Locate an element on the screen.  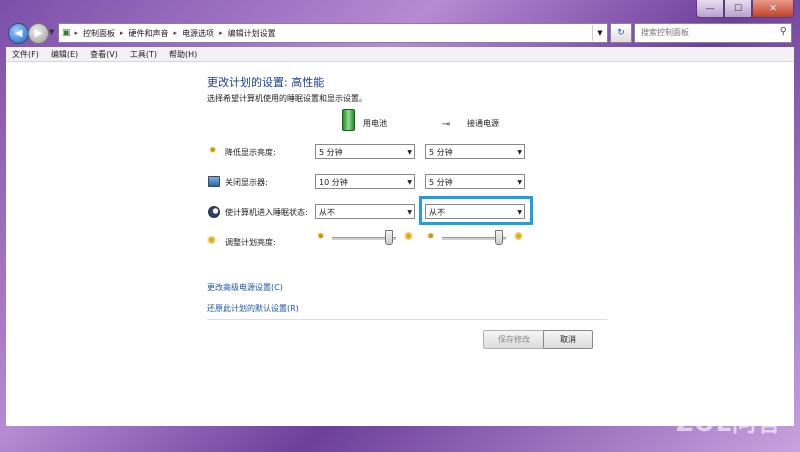
sleep-moon-icon is located at coordinates (214, 212).